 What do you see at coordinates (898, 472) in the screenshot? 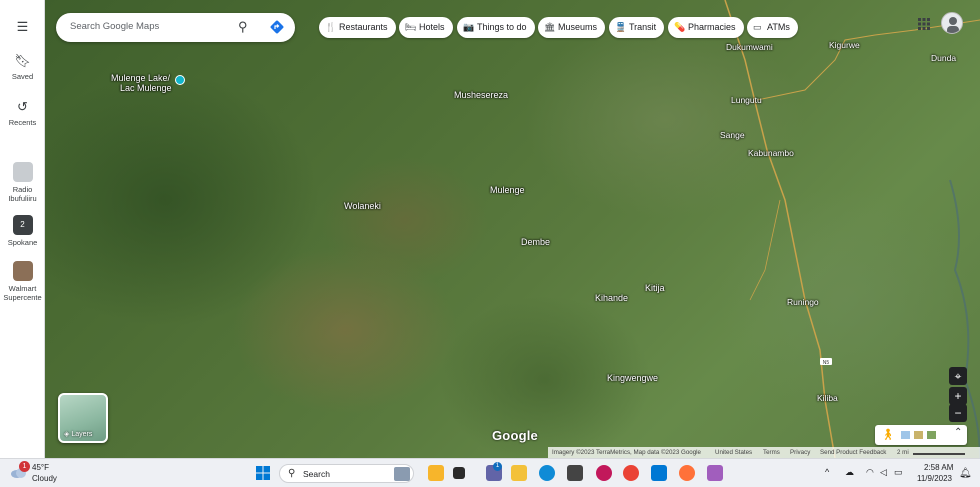
I see `battery-icon: ▭` at bounding box center [898, 472].